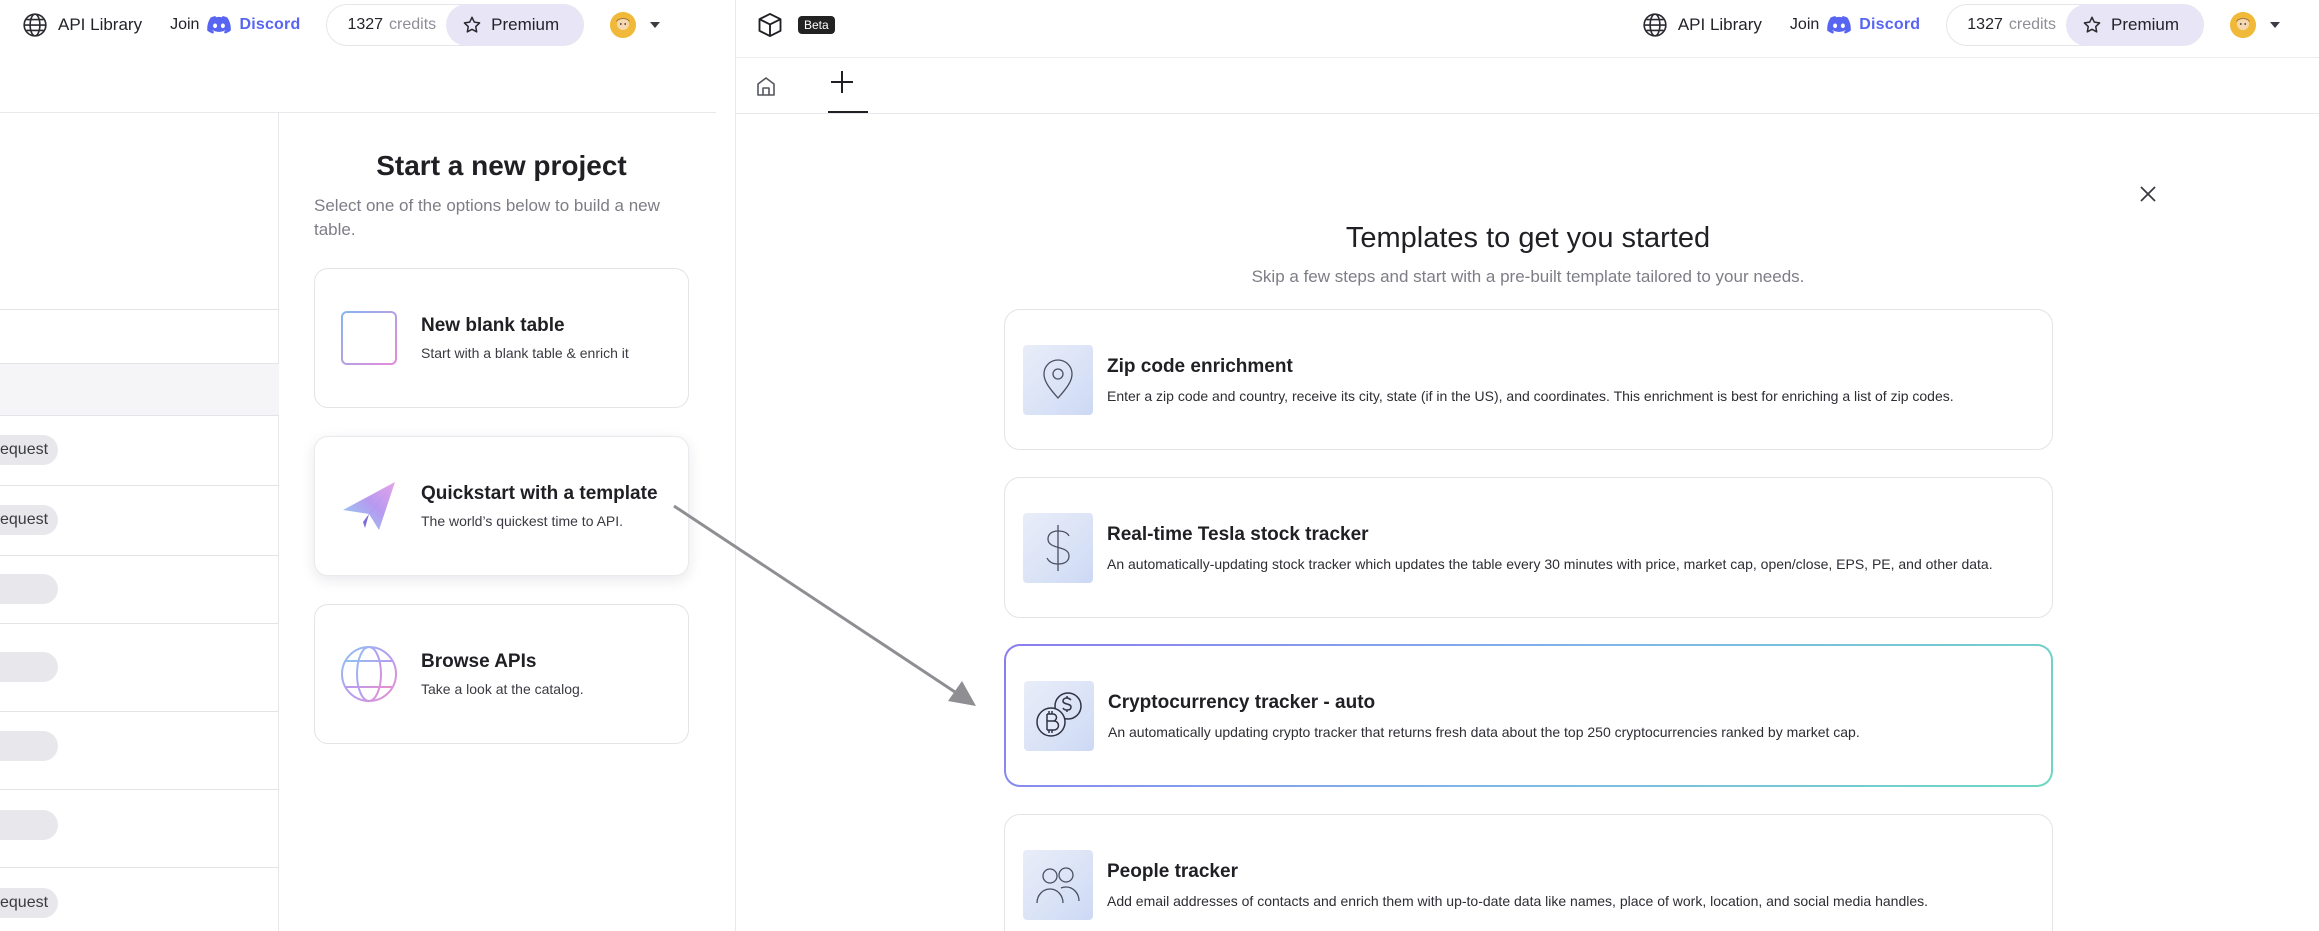 Image resolution: width=2319 pixels, height=931 pixels. Describe the element at coordinates (479, 661) in the screenshot. I see `option-title: Browse APIs` at that location.